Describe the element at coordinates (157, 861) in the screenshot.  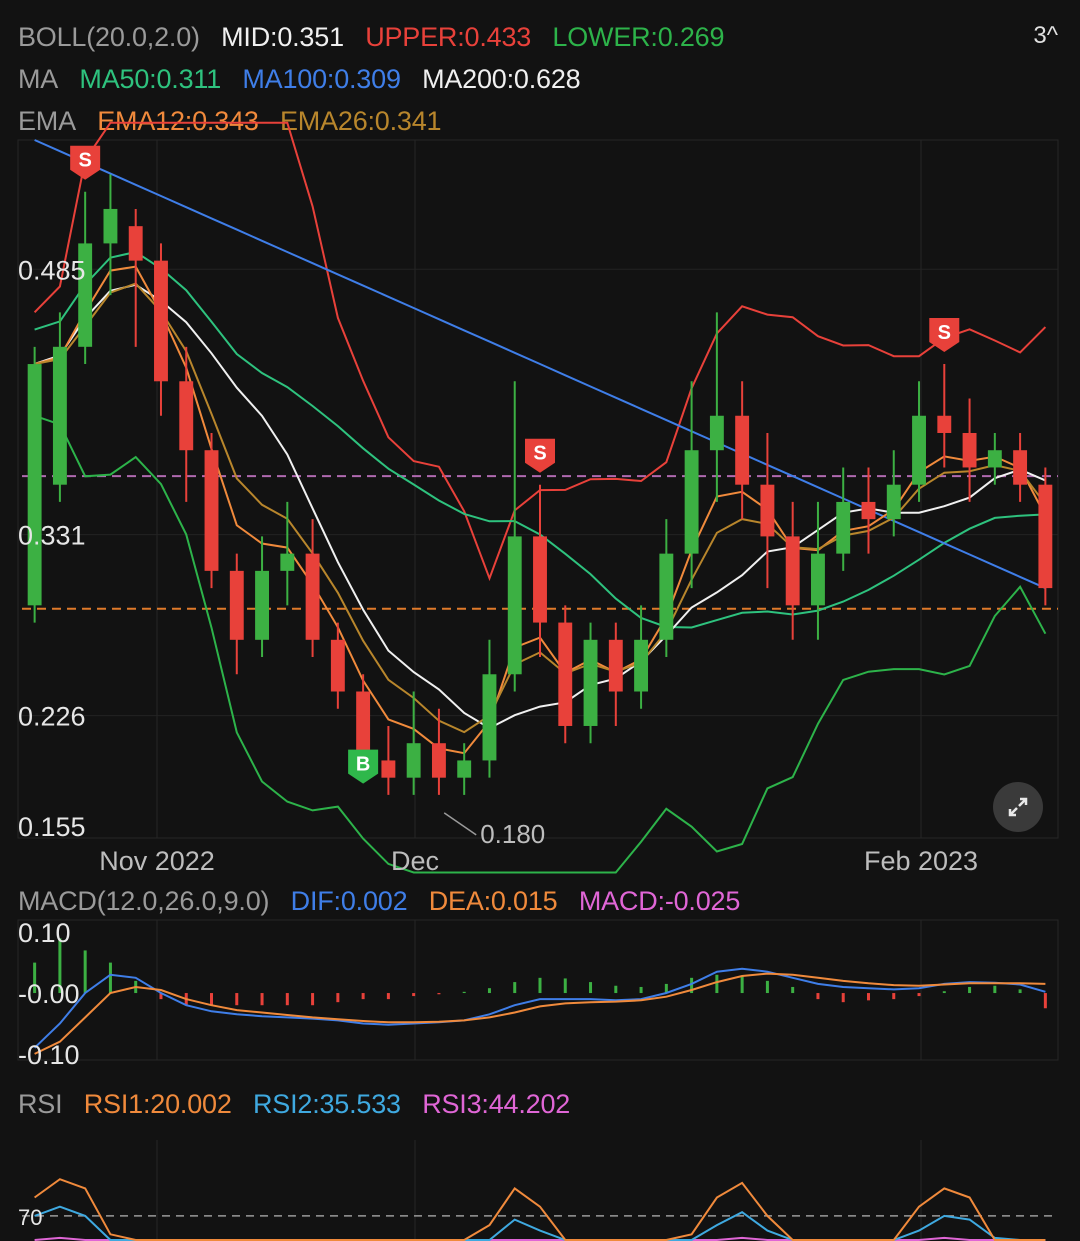
I see `x-tick-label: Nov 2022` at that location.